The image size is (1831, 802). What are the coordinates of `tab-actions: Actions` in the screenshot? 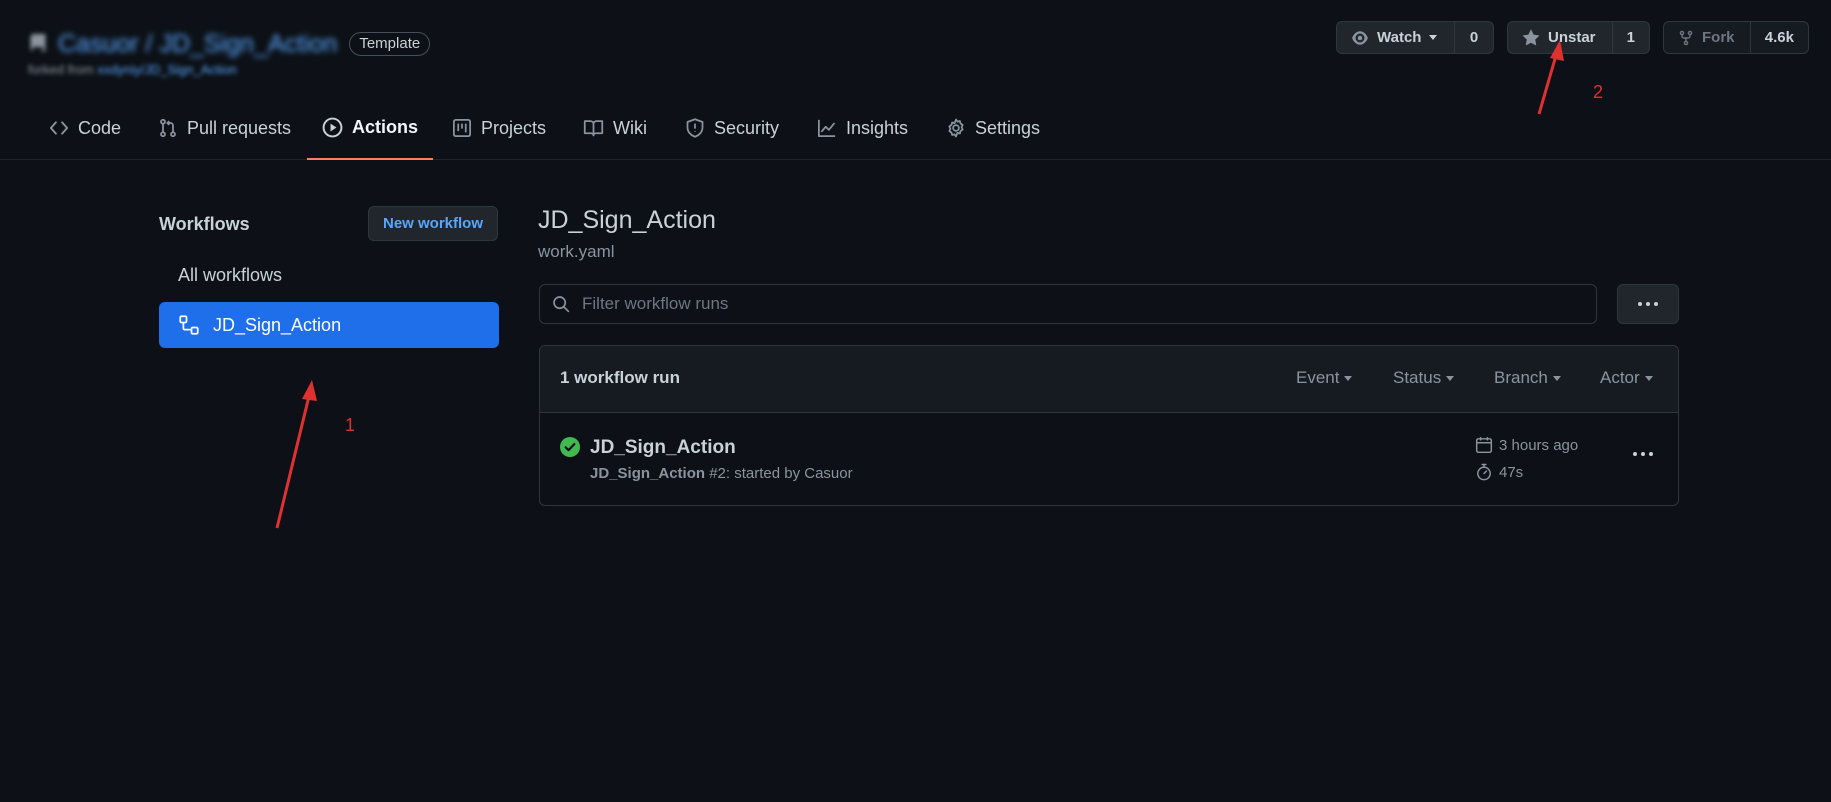 It's located at (370, 128).